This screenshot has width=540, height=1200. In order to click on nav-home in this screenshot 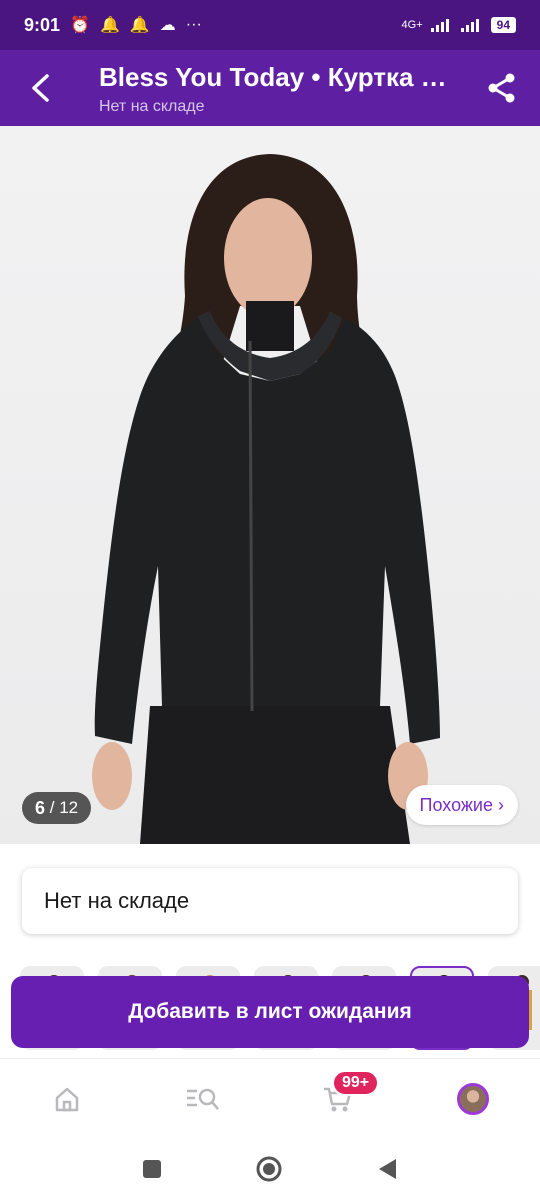, I will do `click(67, 1099)`.